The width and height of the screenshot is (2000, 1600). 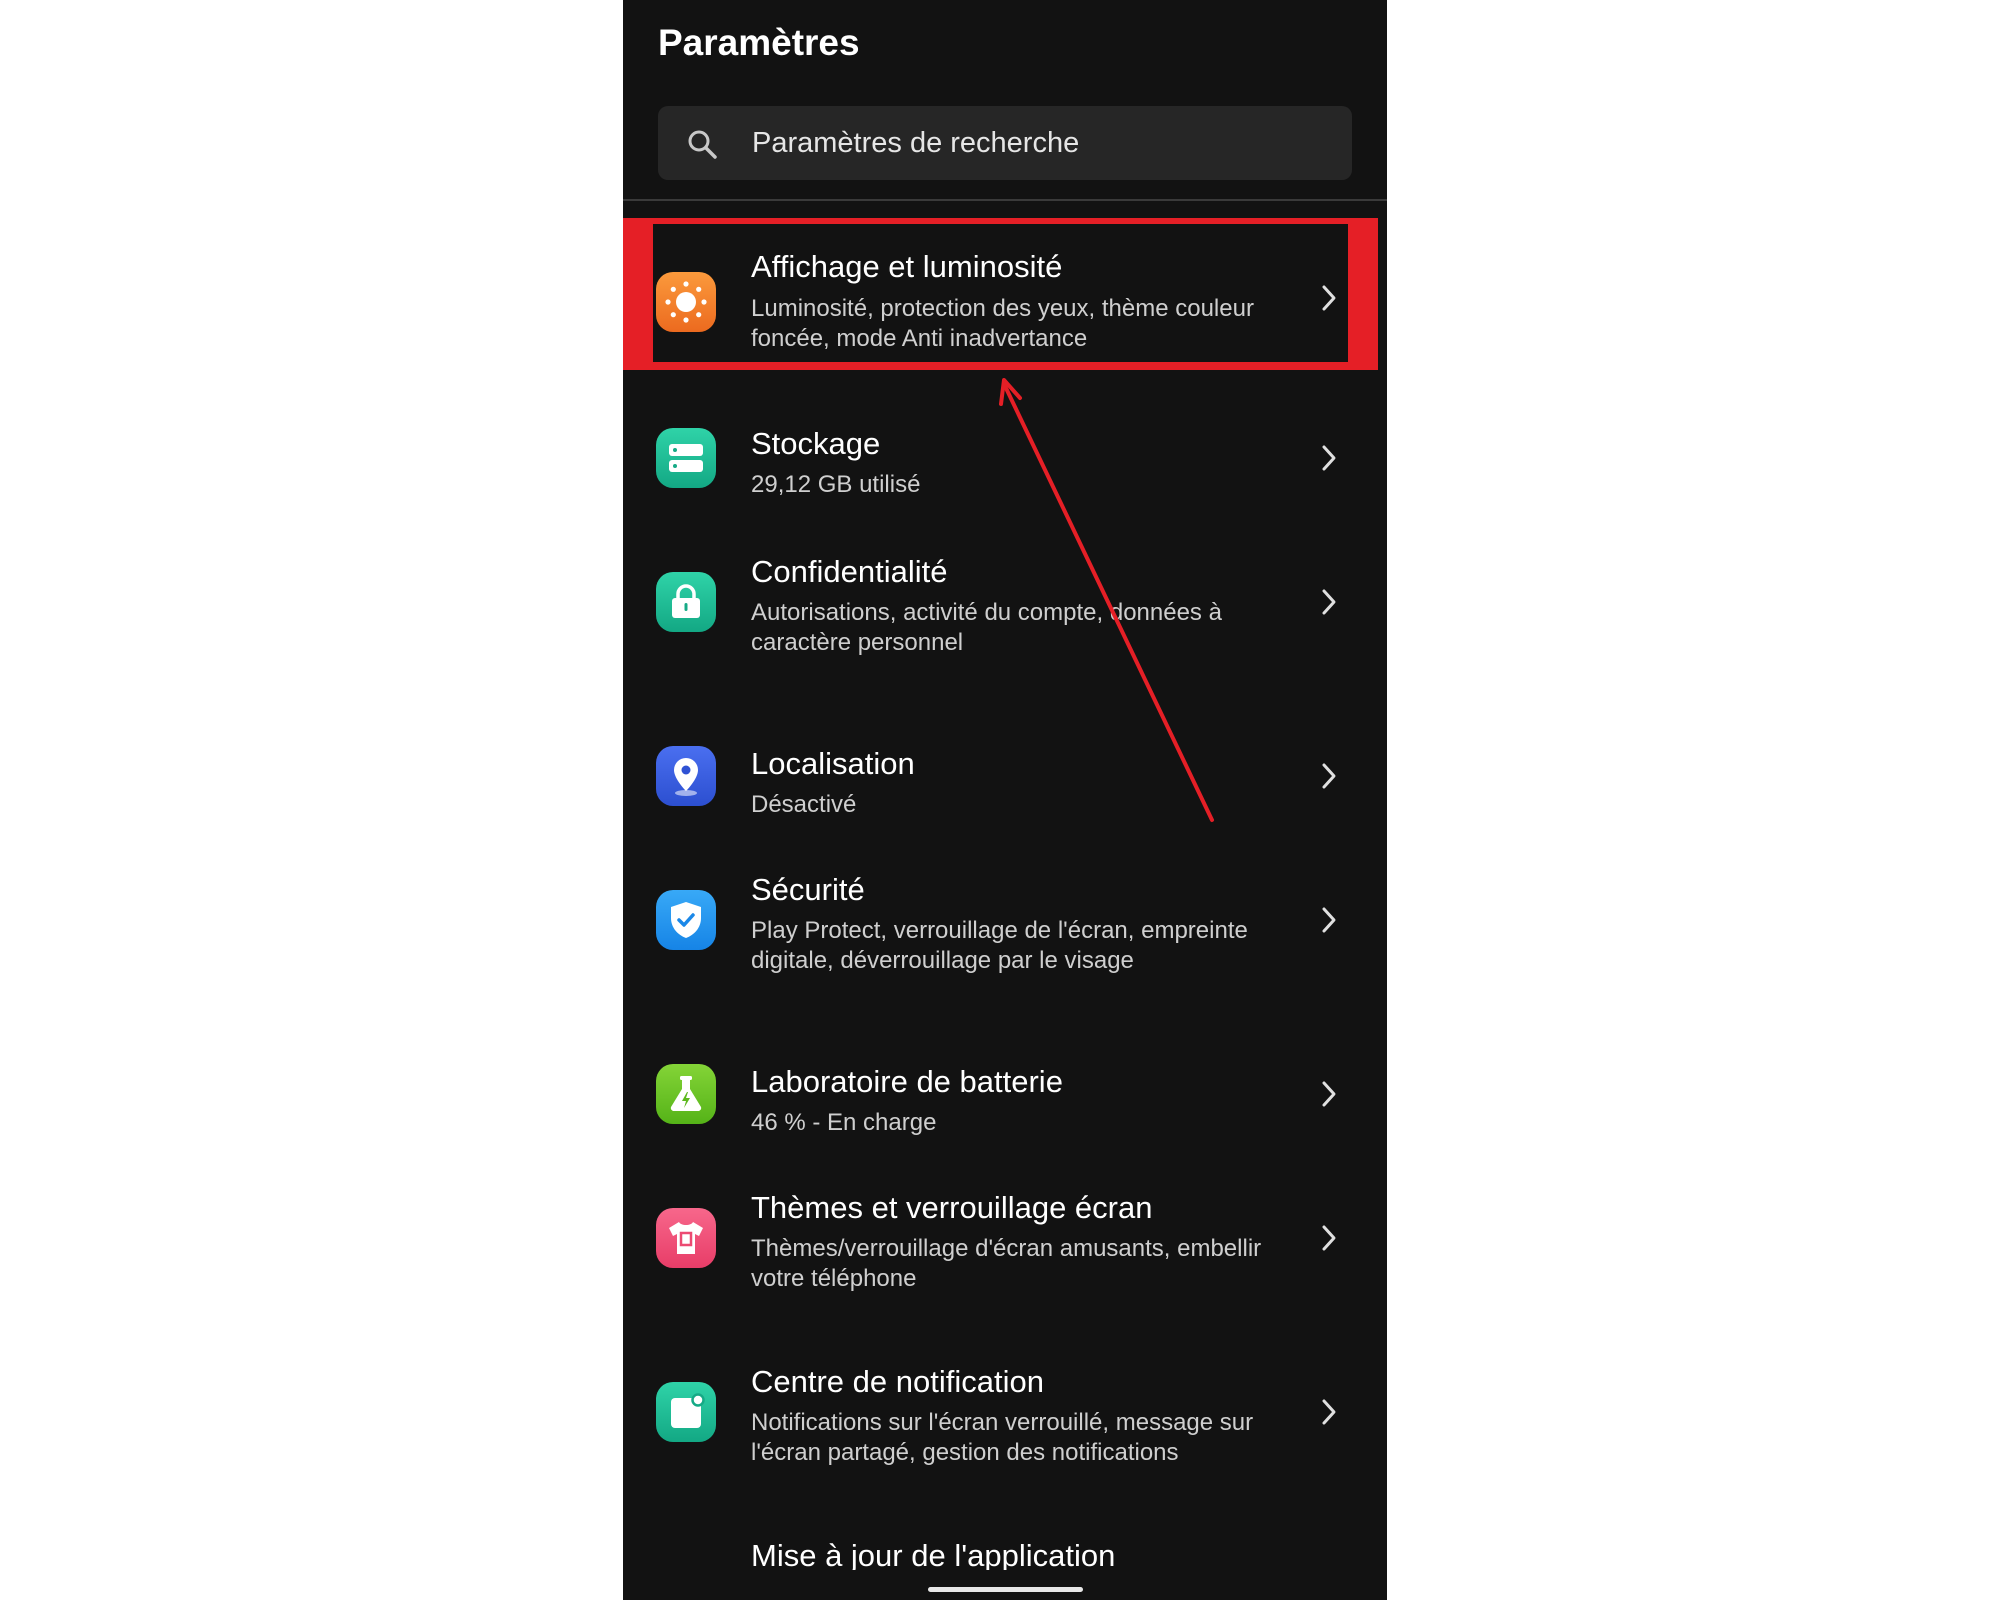 What do you see at coordinates (836, 484) in the screenshot?
I see `settings-item-subtitle: 29,12 GB utilisé` at bounding box center [836, 484].